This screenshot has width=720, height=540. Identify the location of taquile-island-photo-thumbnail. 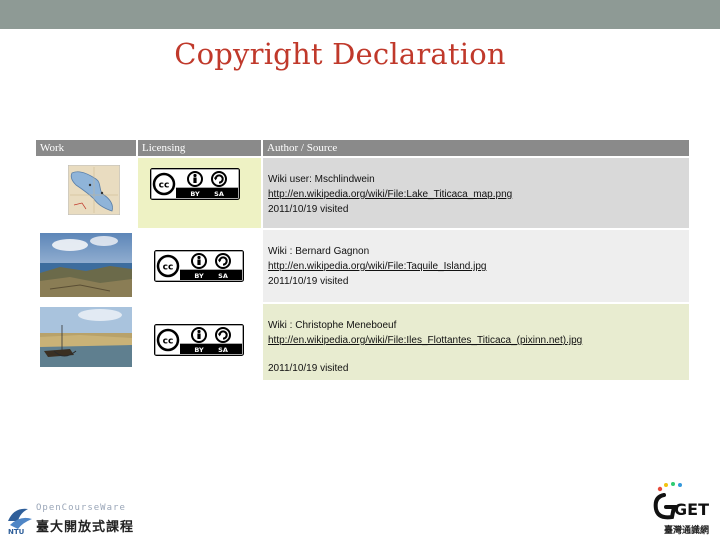
(86, 265).